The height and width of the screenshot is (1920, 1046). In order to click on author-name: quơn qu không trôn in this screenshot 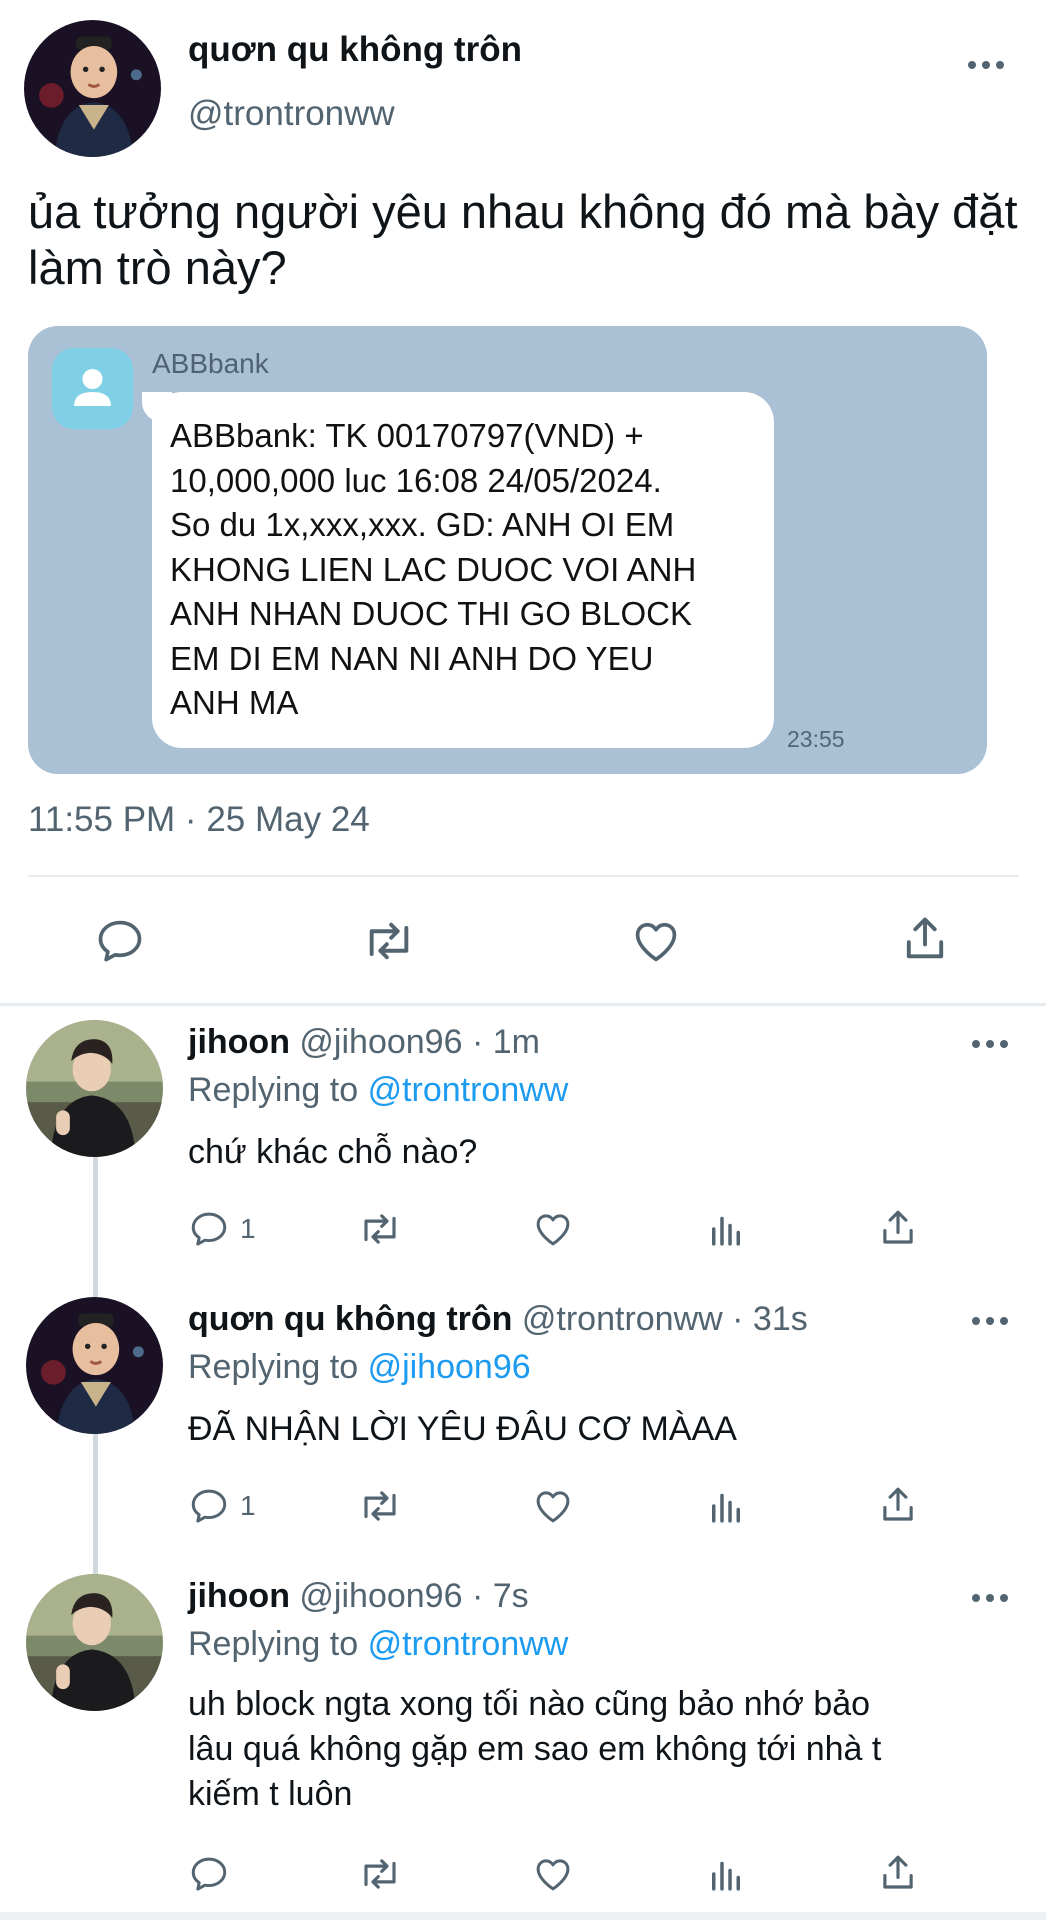, I will do `click(355, 50)`.